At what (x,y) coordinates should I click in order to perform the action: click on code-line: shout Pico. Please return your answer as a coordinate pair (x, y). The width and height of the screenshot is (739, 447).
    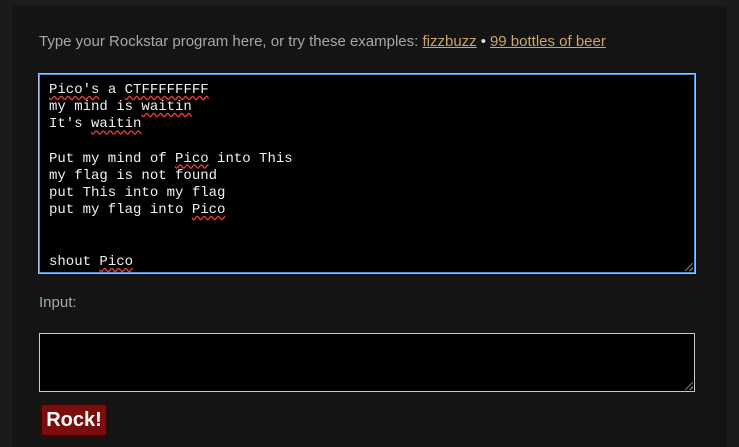
    Looking at the image, I should click on (367, 262).